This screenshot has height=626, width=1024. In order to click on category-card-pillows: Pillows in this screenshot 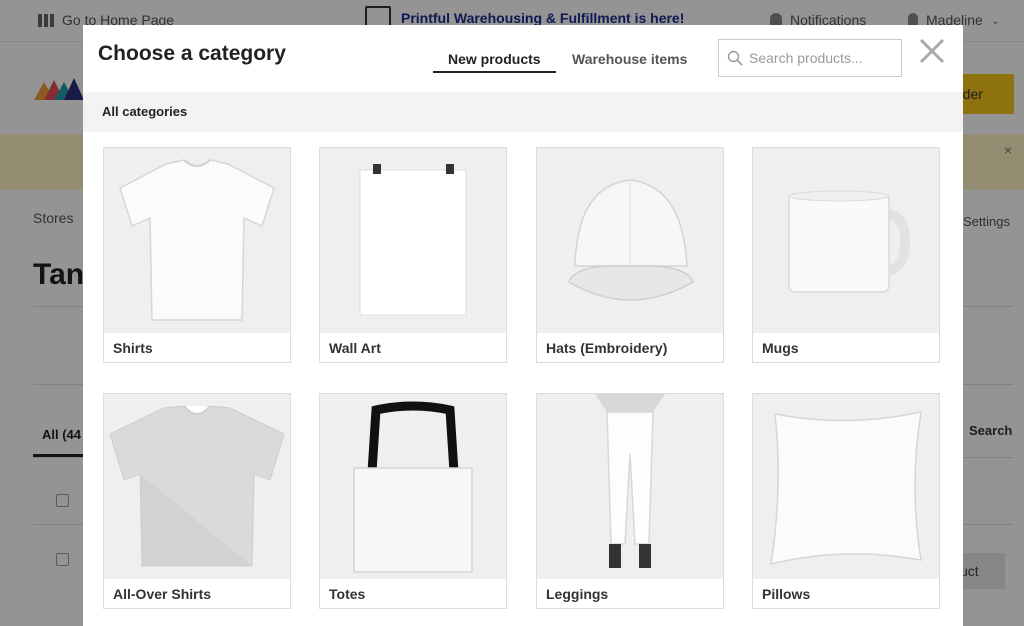, I will do `click(846, 501)`.